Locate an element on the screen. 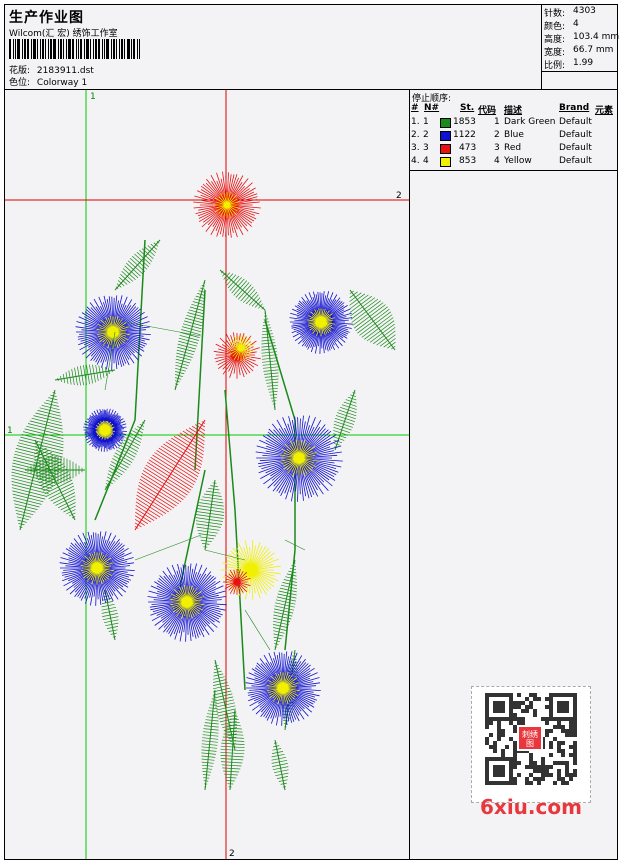  stat-width: 宽度: 66.7 mm is located at coordinates (579, 51).